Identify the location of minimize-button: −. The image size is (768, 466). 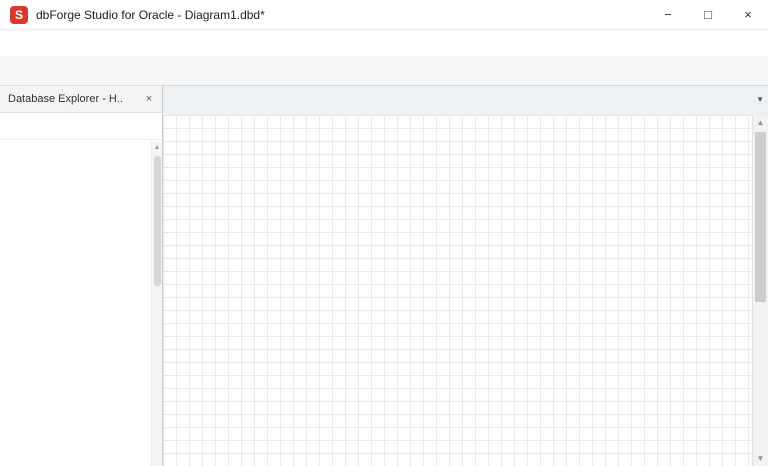
(668, 14).